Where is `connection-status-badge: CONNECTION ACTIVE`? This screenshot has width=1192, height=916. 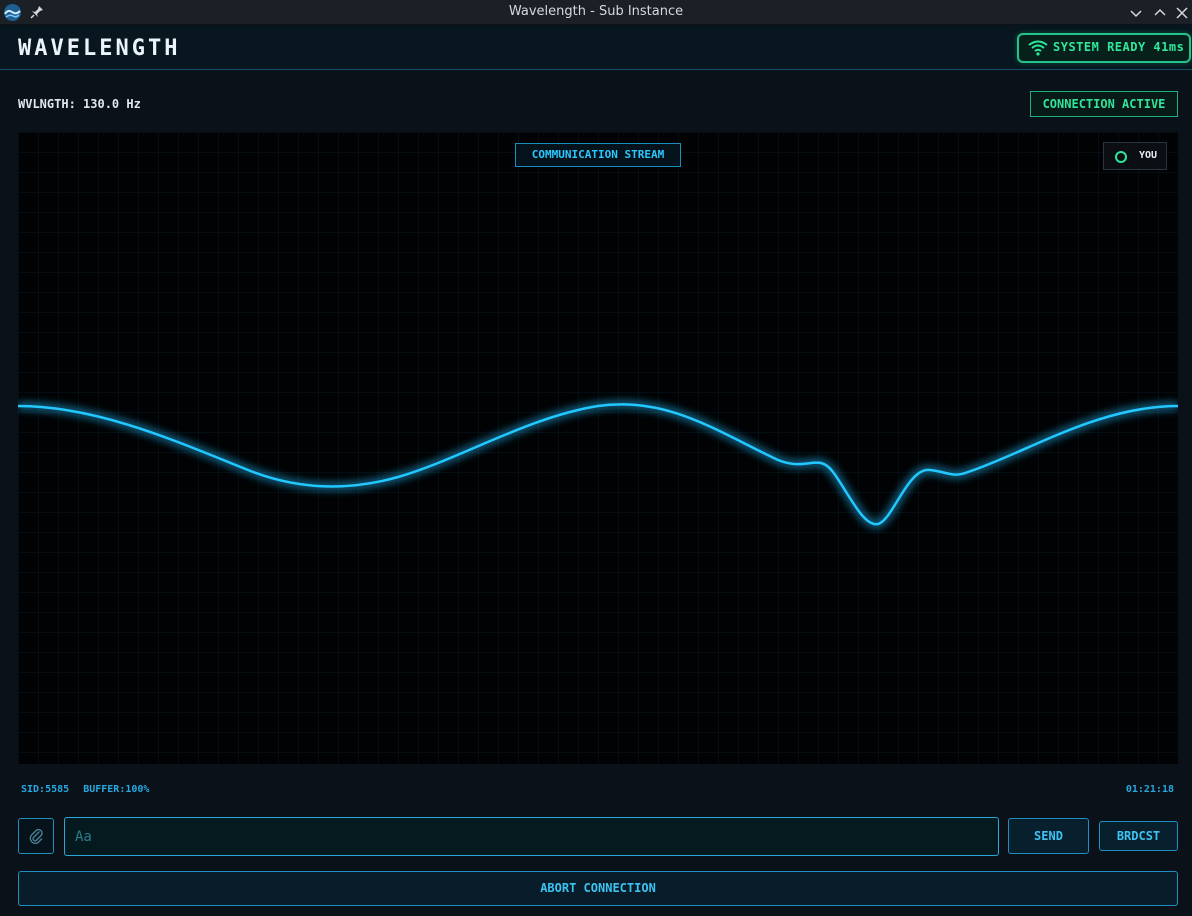 connection-status-badge: CONNECTION ACTIVE is located at coordinates (1104, 104).